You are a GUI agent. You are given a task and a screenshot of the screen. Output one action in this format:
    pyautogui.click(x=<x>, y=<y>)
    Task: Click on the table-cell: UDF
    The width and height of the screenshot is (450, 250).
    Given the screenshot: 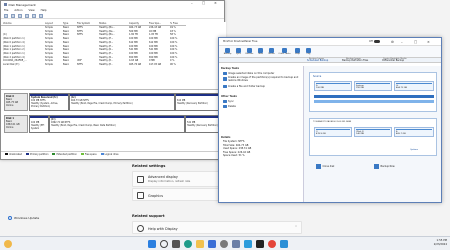 What is the action you would take?
    pyautogui.click(x=79, y=61)
    